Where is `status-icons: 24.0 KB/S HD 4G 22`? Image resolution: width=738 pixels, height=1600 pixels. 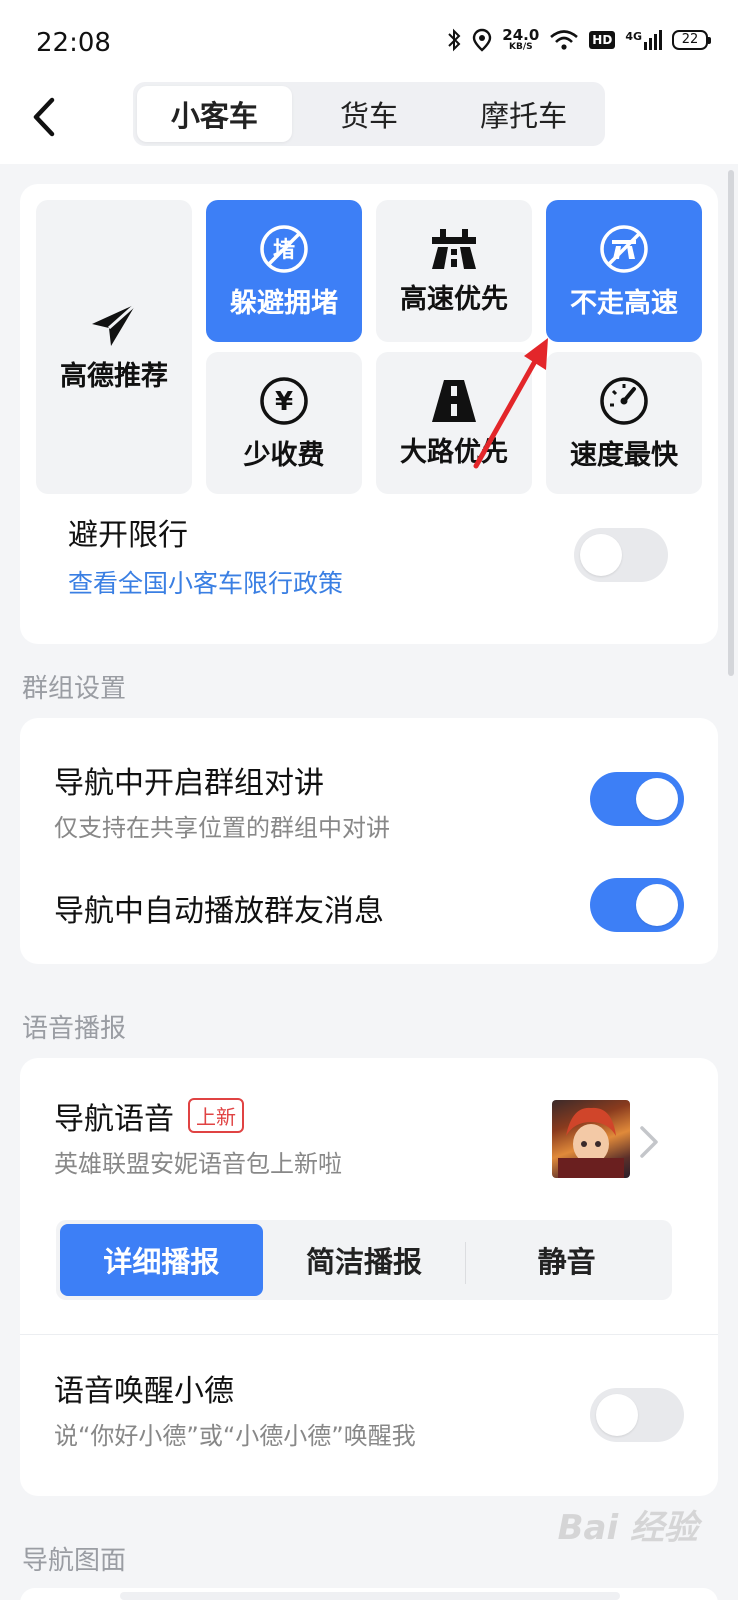 status-icons: 24.0 KB/S HD 4G 22 is located at coordinates (578, 40).